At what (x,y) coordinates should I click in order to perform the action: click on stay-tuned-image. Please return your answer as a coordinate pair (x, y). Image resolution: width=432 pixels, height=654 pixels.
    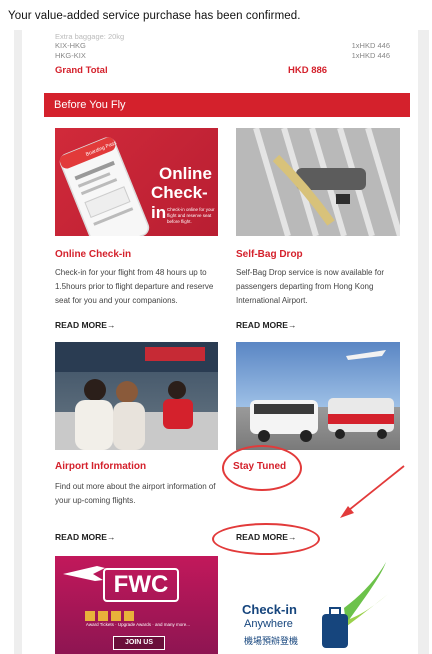
    Looking at the image, I should click on (318, 396).